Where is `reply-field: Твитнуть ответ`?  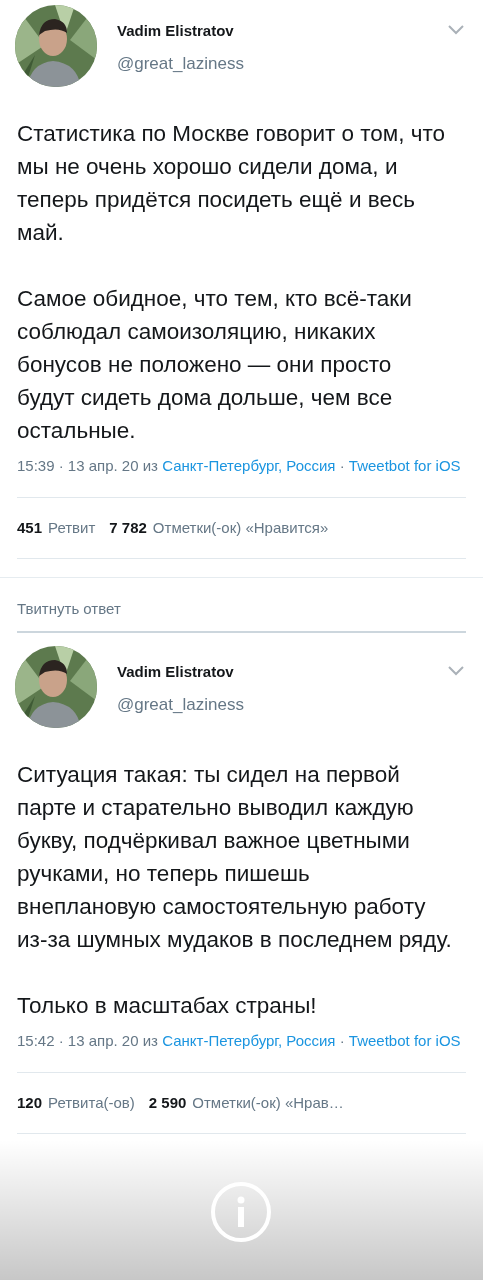 reply-field: Твитнуть ответ is located at coordinates (241, 615).